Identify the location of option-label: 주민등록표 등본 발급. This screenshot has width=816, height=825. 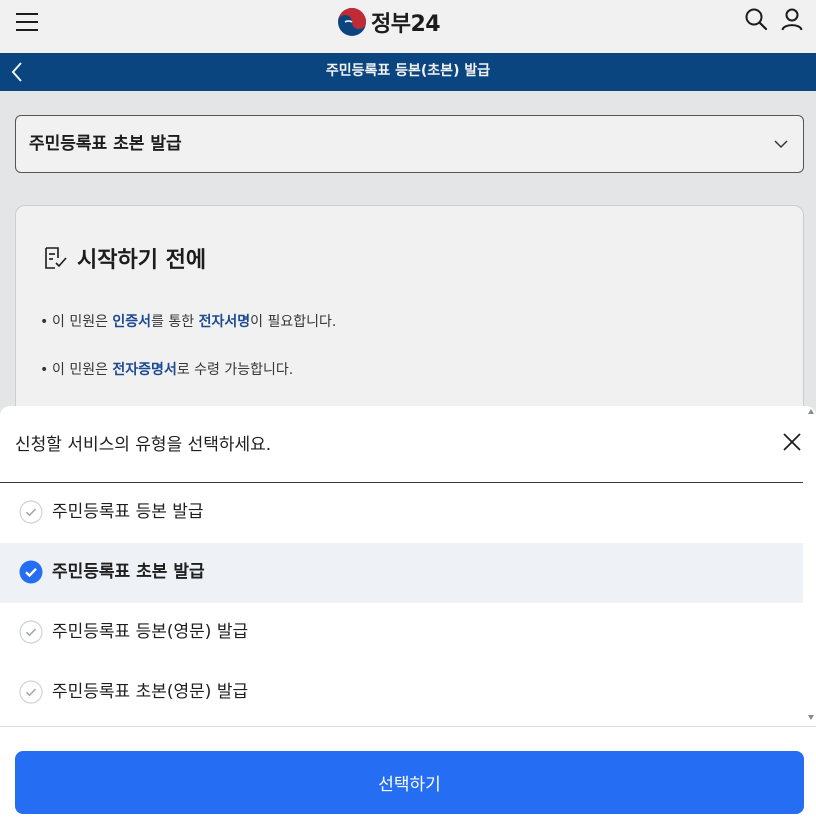
(128, 512).